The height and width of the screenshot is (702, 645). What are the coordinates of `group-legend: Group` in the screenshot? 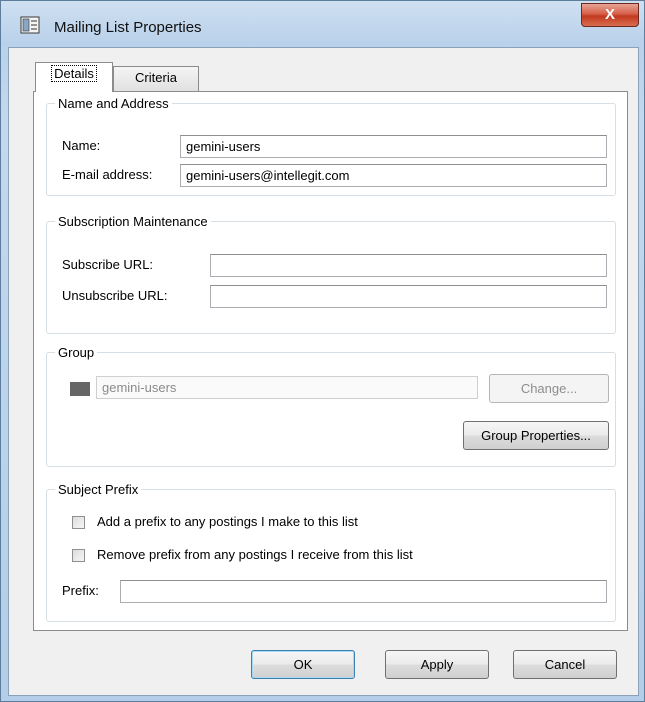 It's located at (76, 352).